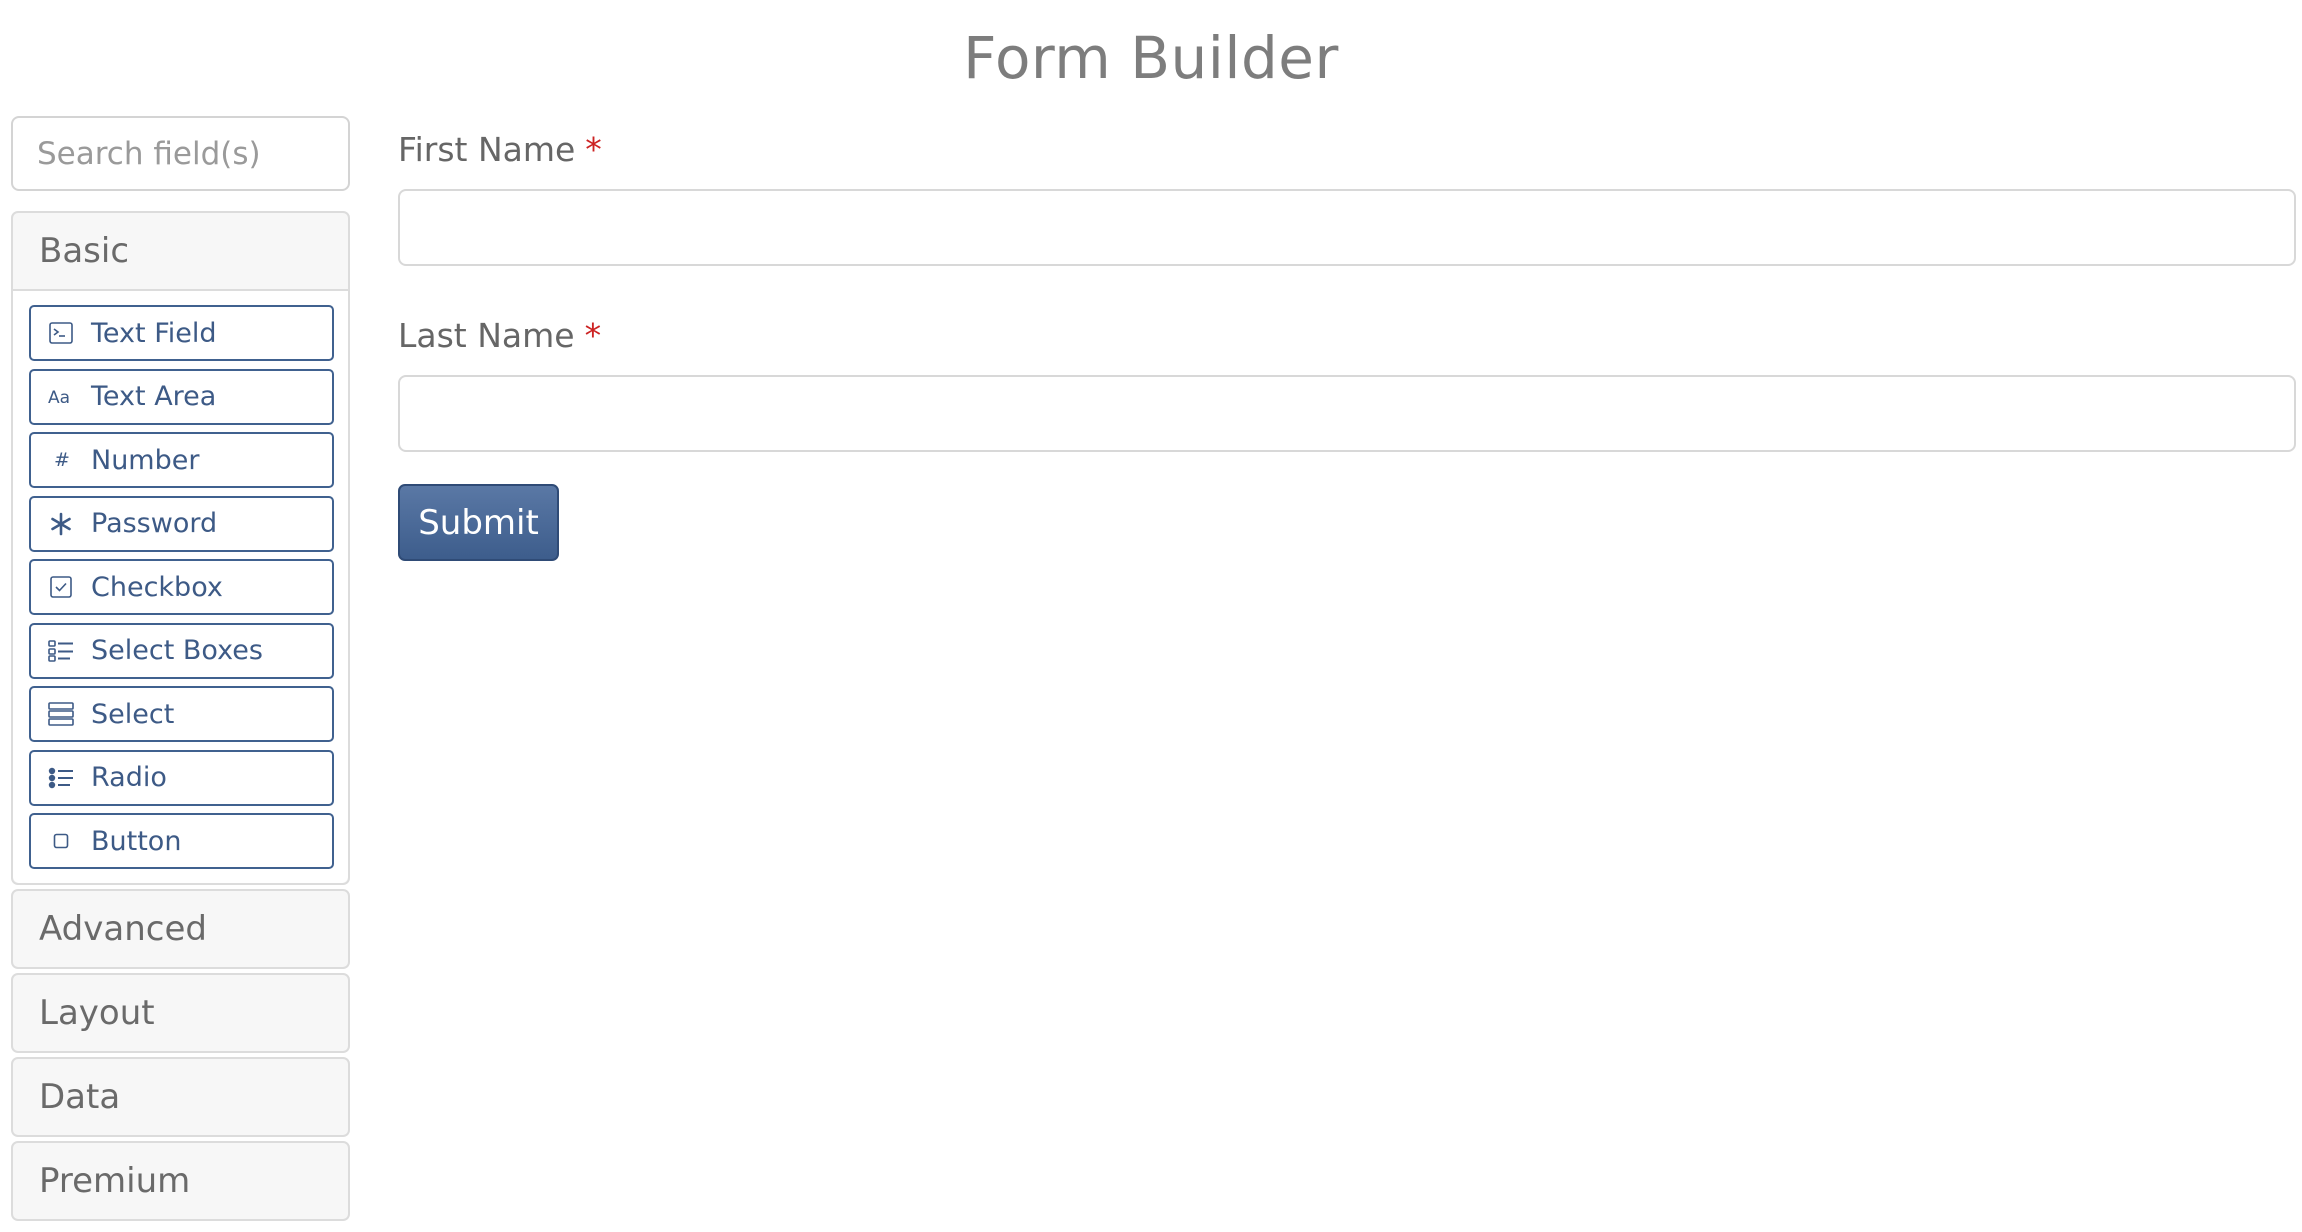 The height and width of the screenshot is (1232, 2302). I want to click on component-select: Select, so click(181, 714).